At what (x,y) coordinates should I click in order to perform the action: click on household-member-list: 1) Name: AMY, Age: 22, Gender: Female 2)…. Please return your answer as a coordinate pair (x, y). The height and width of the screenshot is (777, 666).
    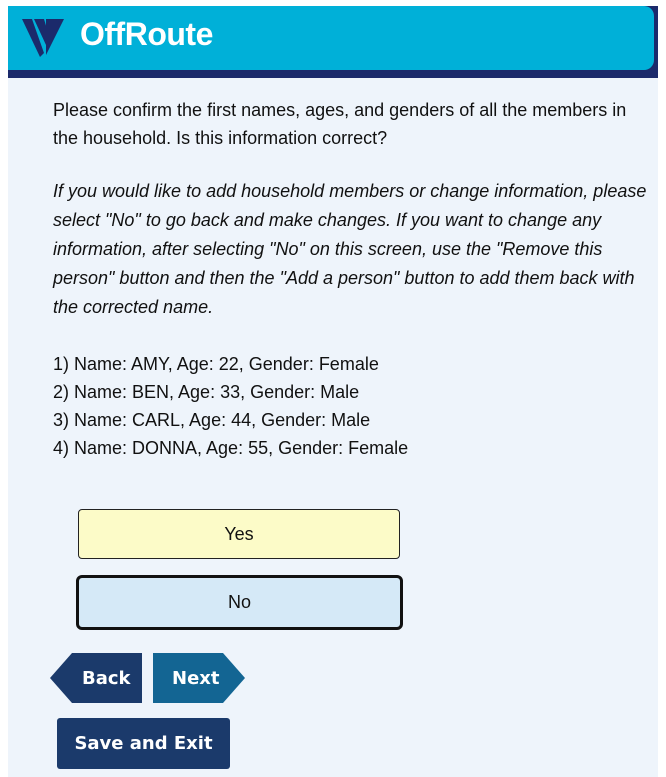
    Looking at the image, I should click on (230, 406).